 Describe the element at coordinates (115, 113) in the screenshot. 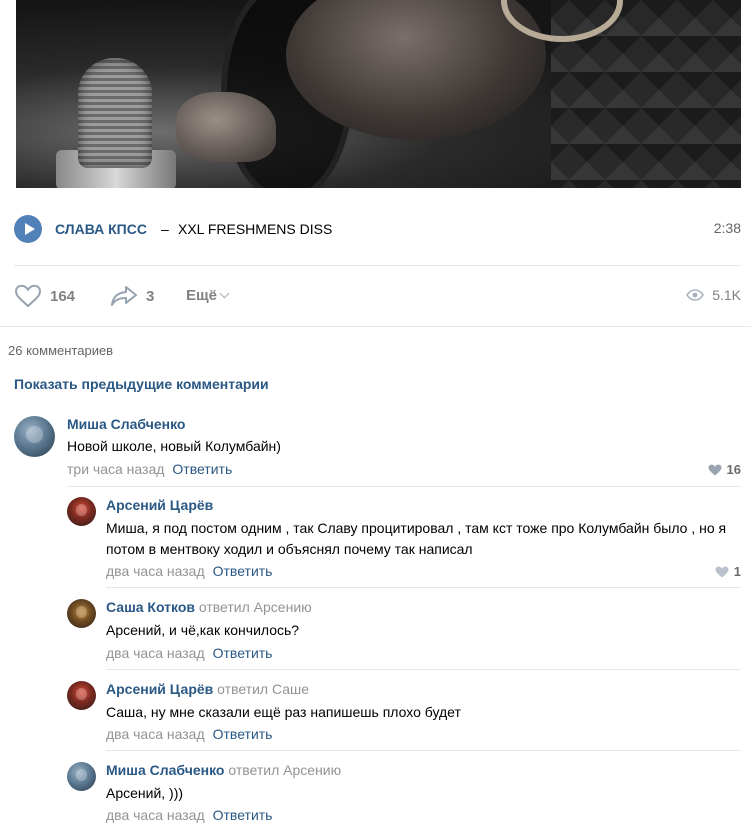

I see `microphone` at that location.